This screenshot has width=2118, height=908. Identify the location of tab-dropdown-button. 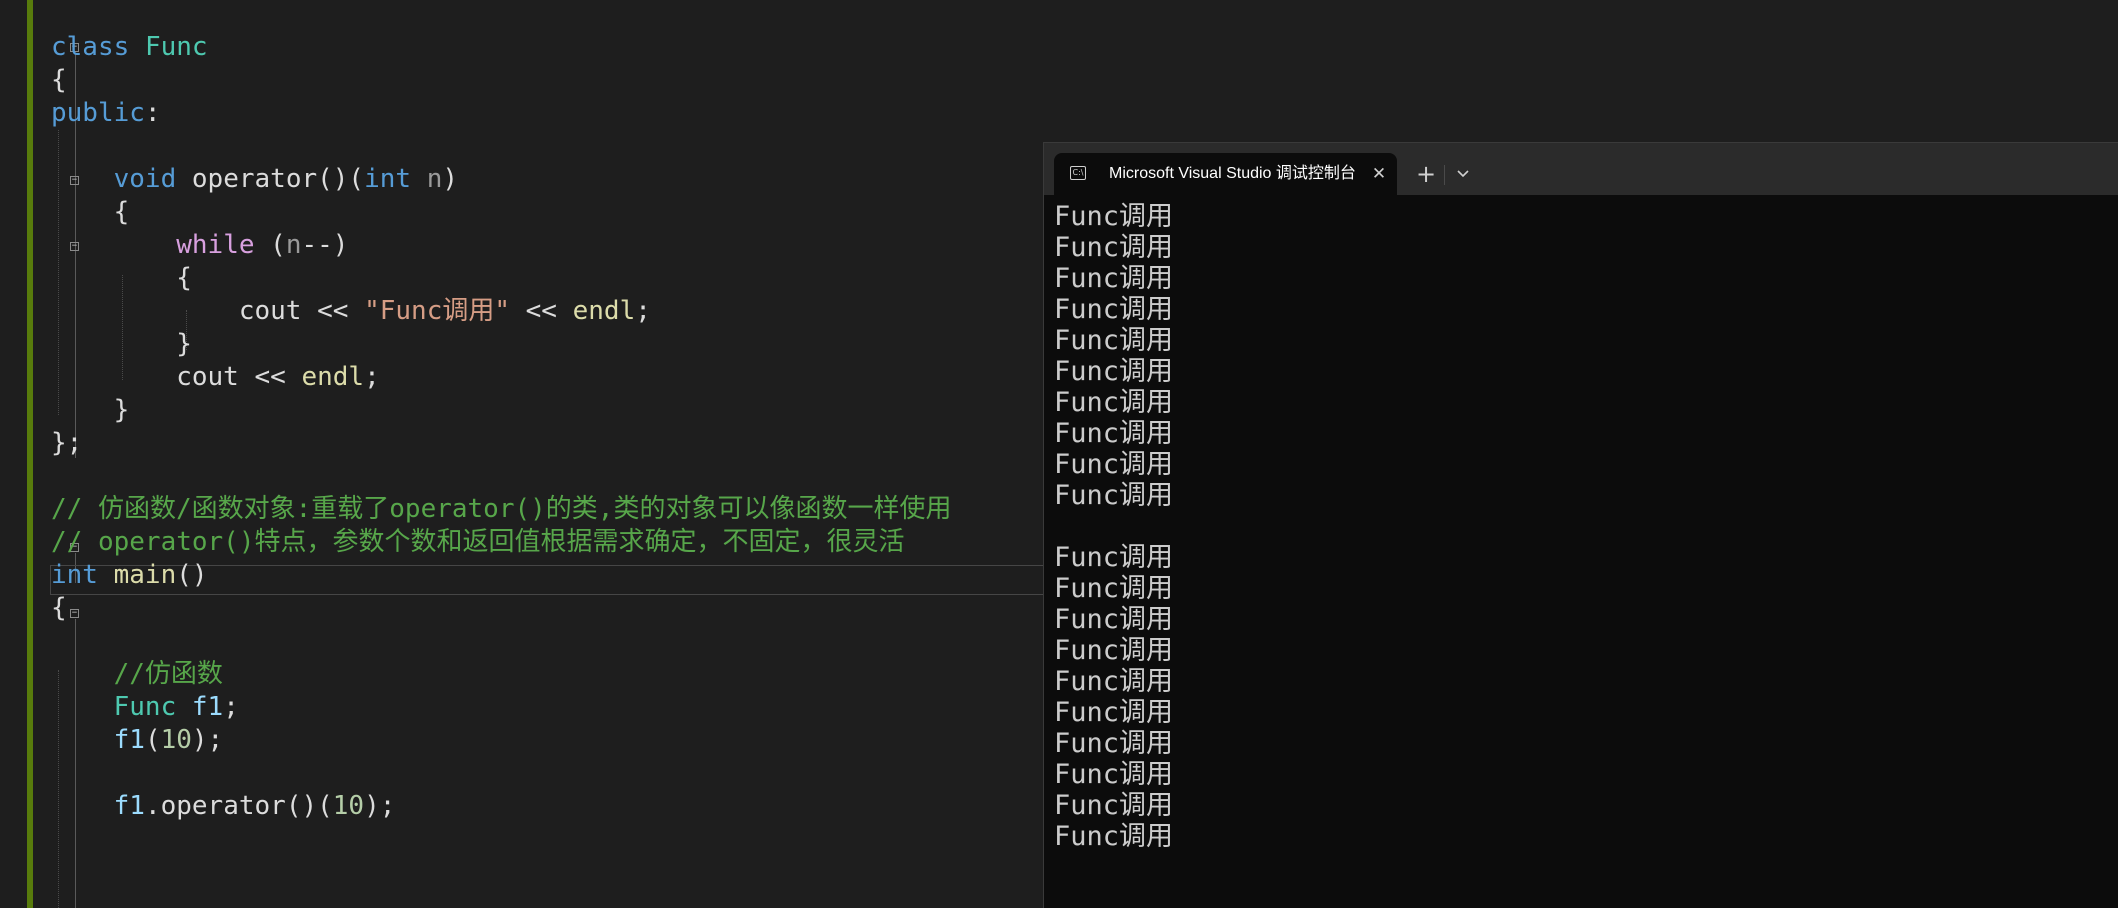
(1463, 174).